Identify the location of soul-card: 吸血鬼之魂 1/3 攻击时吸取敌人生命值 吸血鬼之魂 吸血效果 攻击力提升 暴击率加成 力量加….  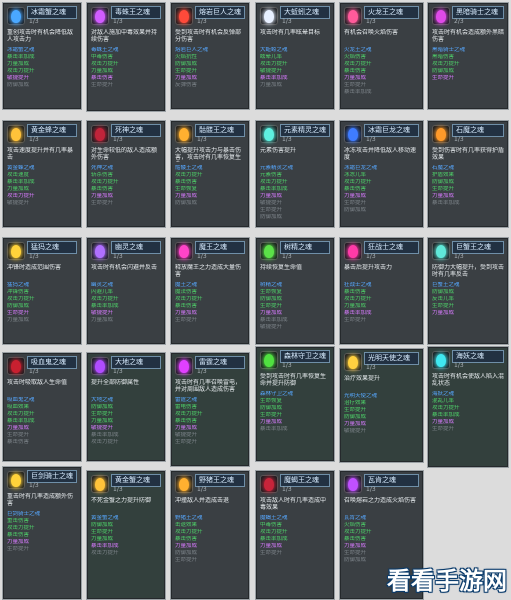
(42, 407).